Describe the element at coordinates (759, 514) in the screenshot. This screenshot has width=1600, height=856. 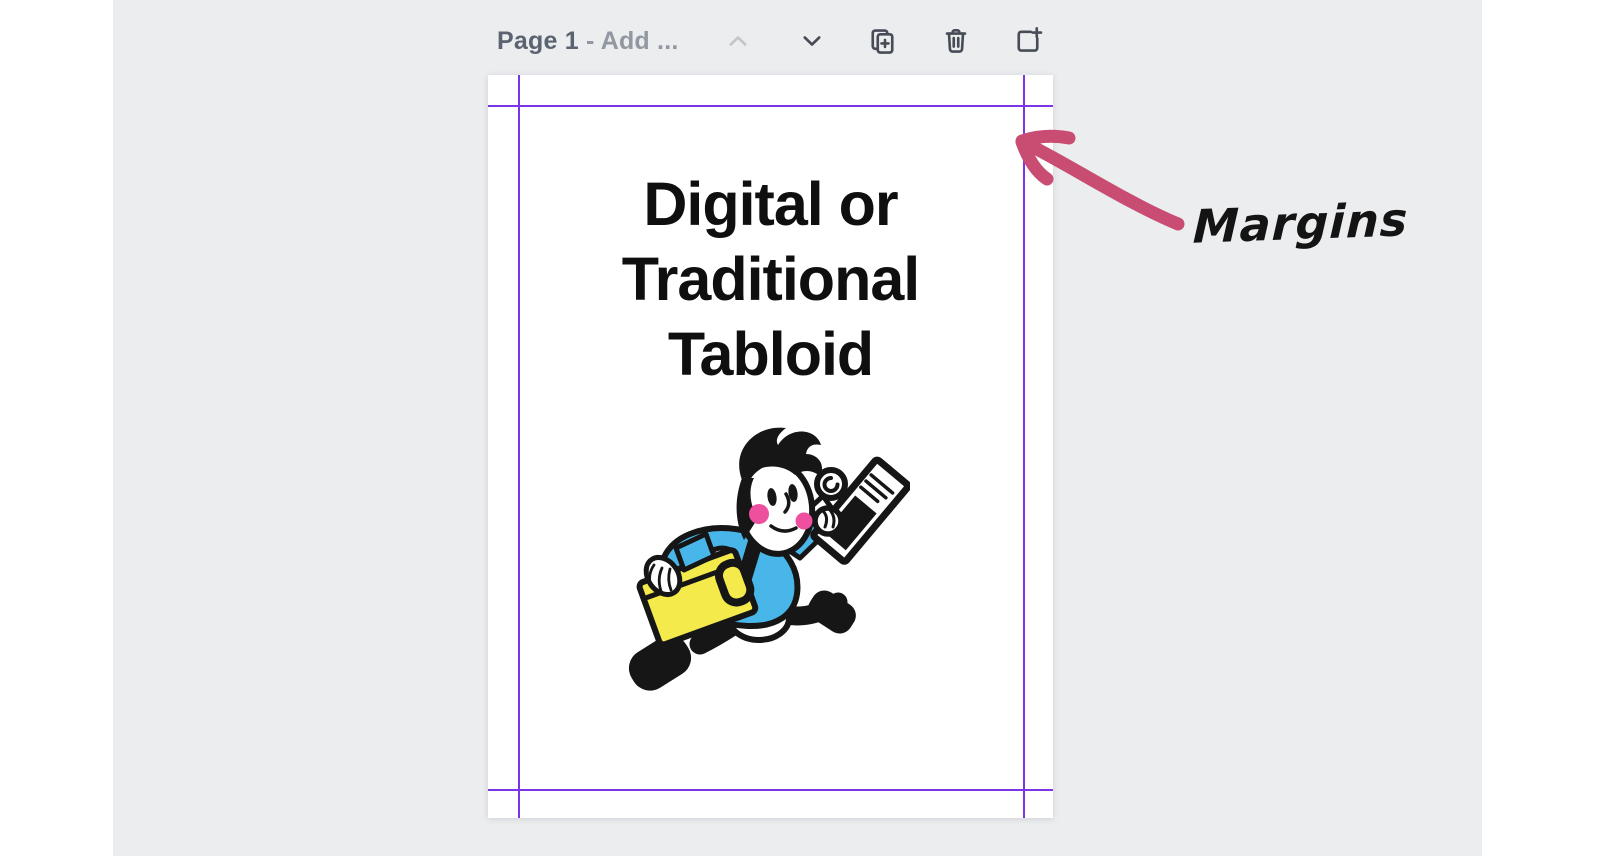
I see `left-cheek` at that location.